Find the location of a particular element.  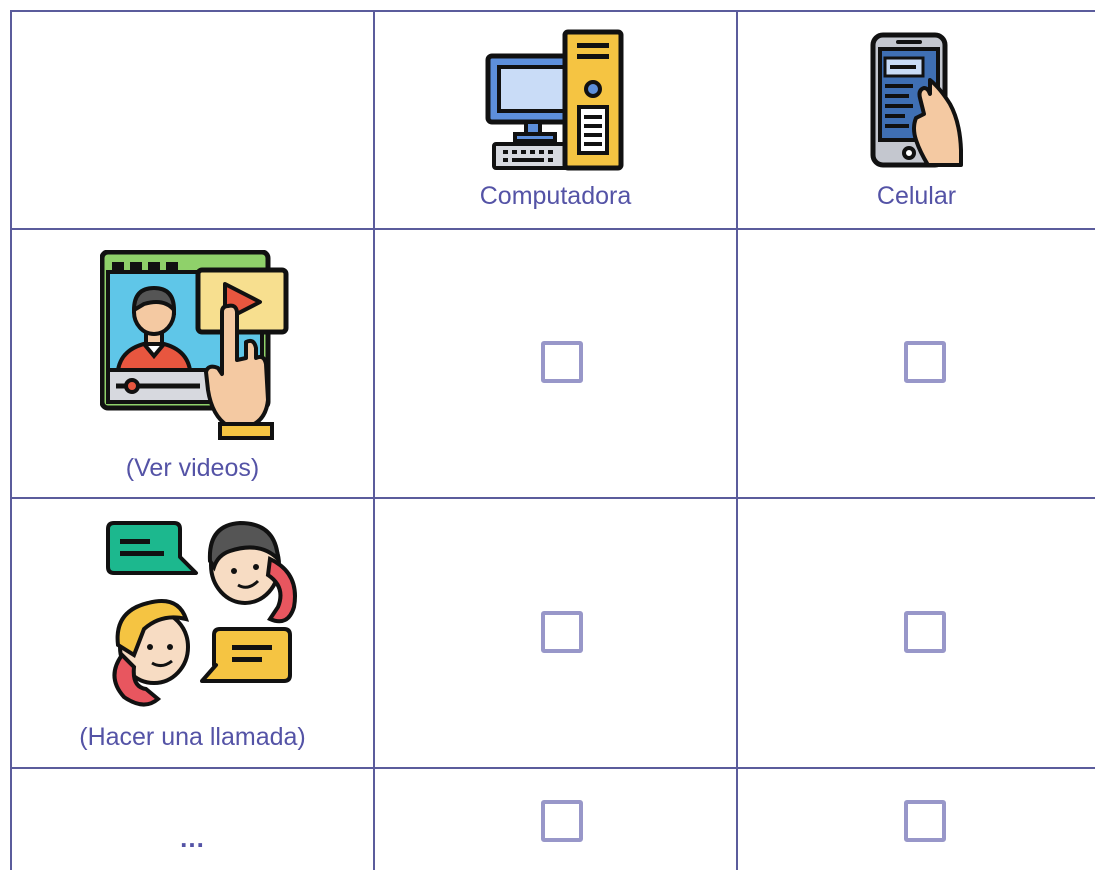

column-header-label: Celular is located at coordinates (916, 196).